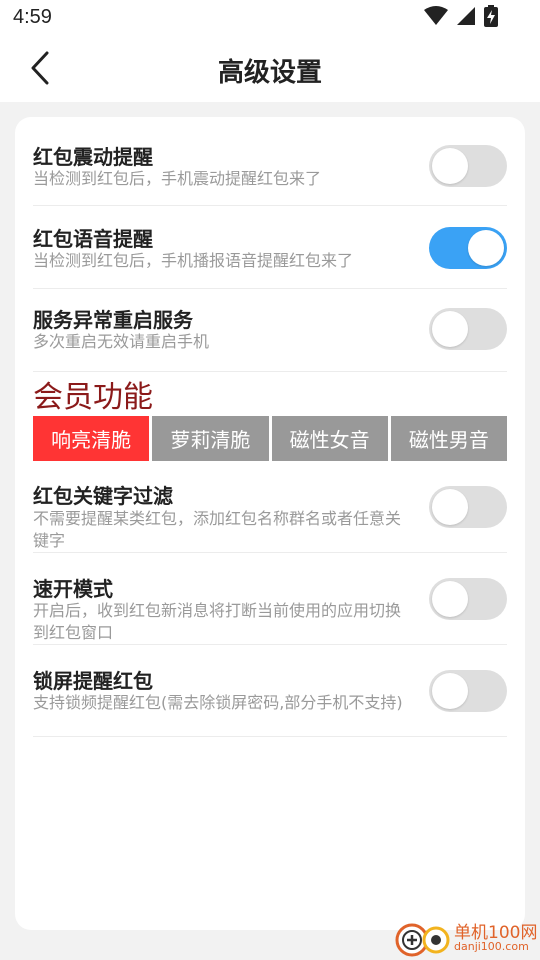 The image size is (540, 960). Describe the element at coordinates (448, 438) in the screenshot. I see `voice-option-magnetic-male: 磁性男音` at that location.